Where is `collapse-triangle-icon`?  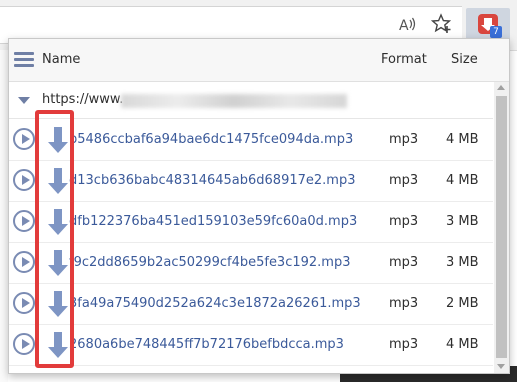 collapse-triangle-icon is located at coordinates (24, 100).